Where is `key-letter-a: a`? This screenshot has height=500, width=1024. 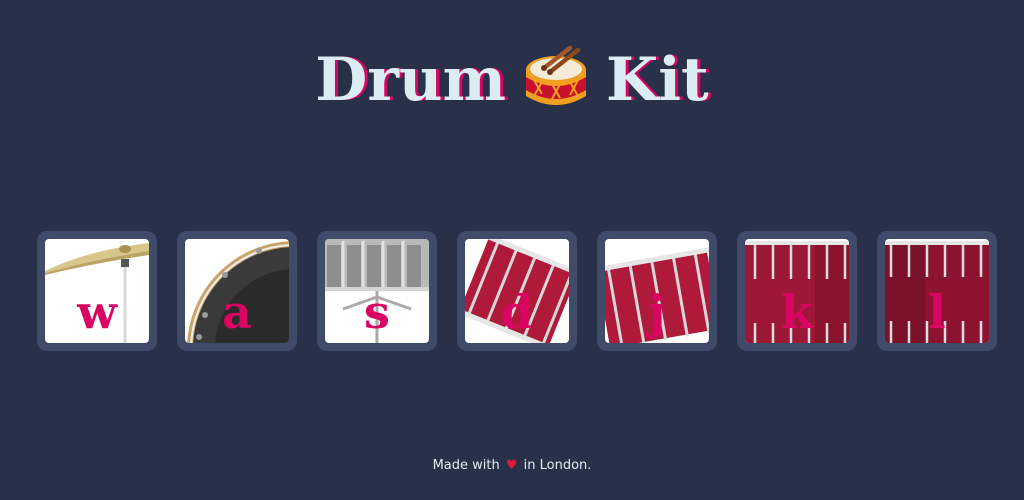 key-letter-a: a is located at coordinates (237, 312).